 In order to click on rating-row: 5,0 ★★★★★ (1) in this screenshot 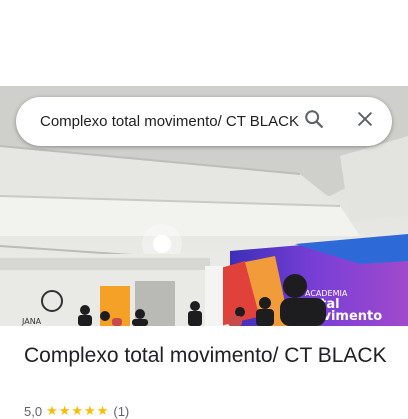, I will do `click(77, 411)`.